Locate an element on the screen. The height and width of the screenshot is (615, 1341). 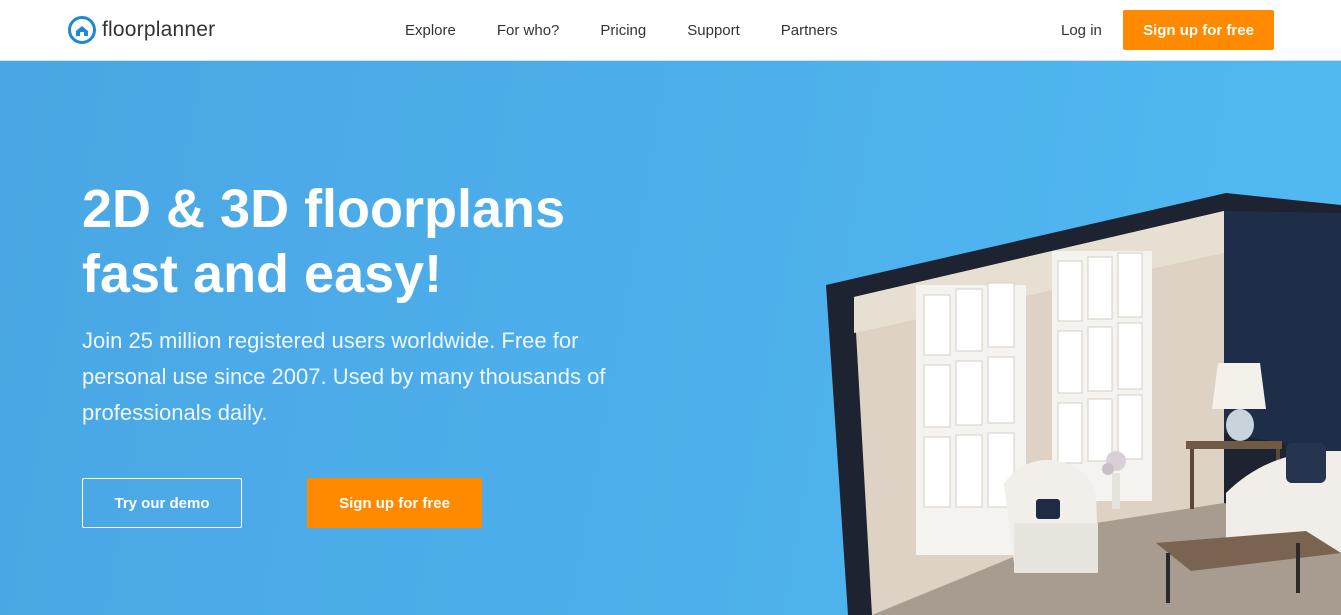
nav-partners: Partners is located at coordinates (809, 30).